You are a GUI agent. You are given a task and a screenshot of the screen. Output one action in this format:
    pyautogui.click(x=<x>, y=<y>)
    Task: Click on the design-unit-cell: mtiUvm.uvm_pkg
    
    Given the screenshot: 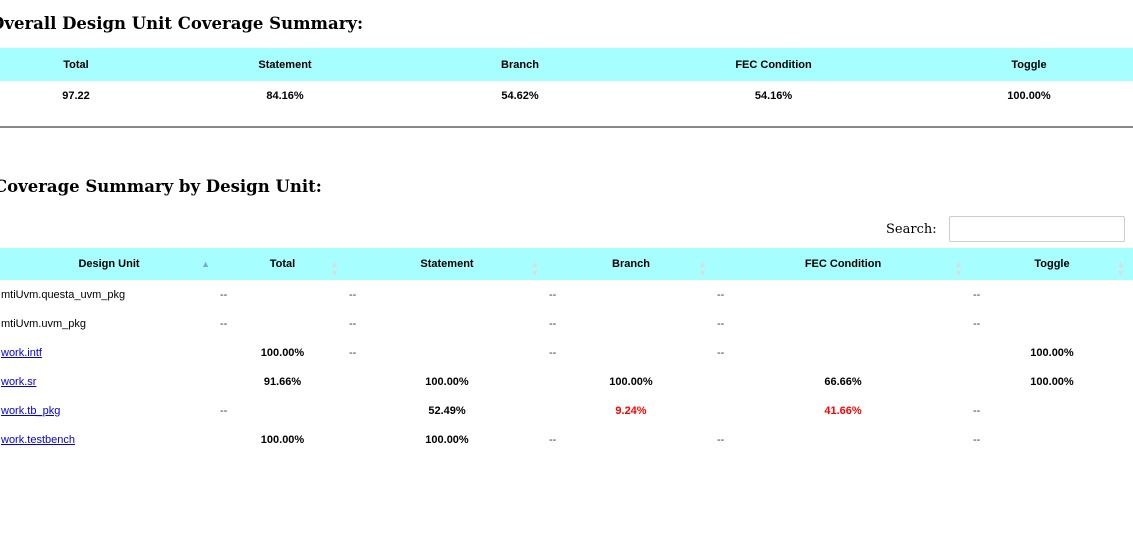 What is the action you would take?
    pyautogui.click(x=43, y=323)
    